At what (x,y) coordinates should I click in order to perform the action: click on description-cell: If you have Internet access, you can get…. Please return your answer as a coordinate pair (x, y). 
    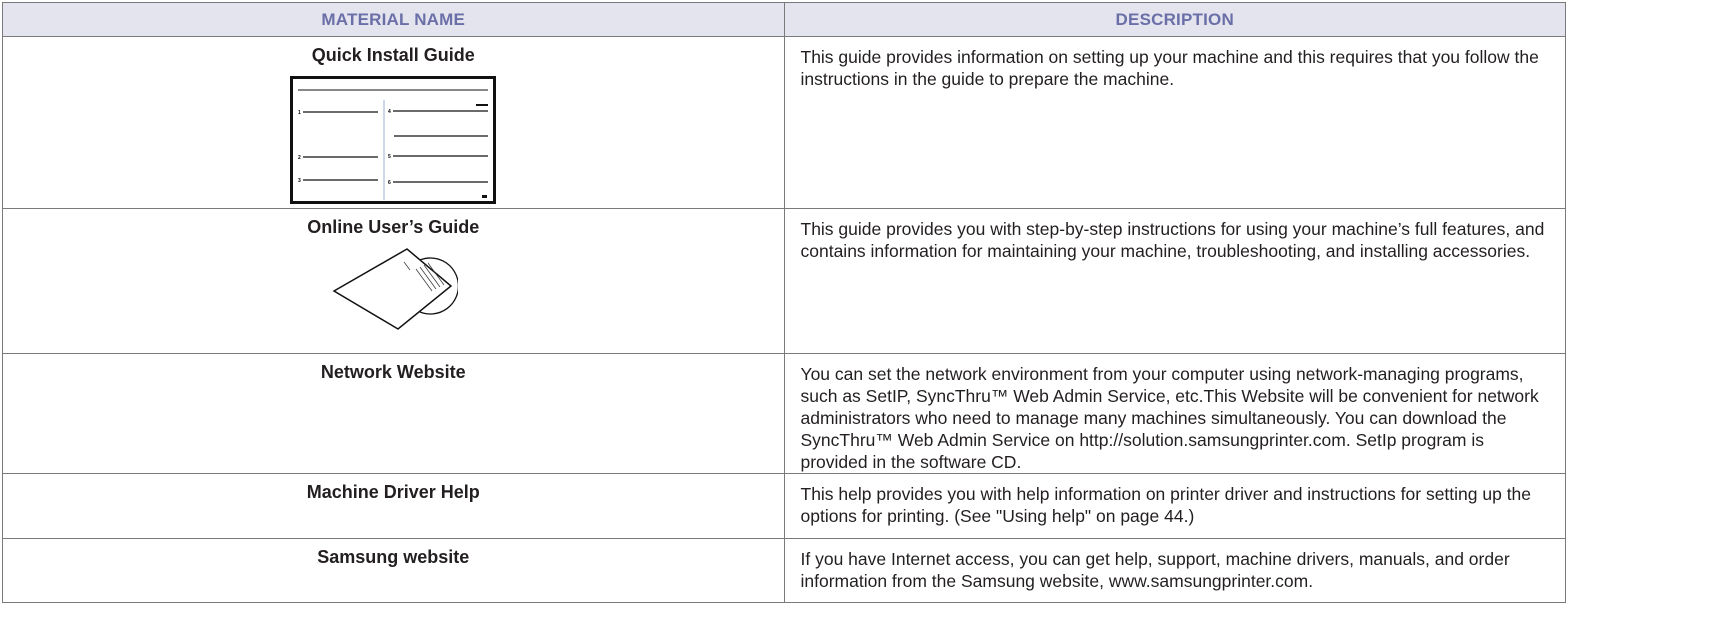
    Looking at the image, I should click on (1174, 570).